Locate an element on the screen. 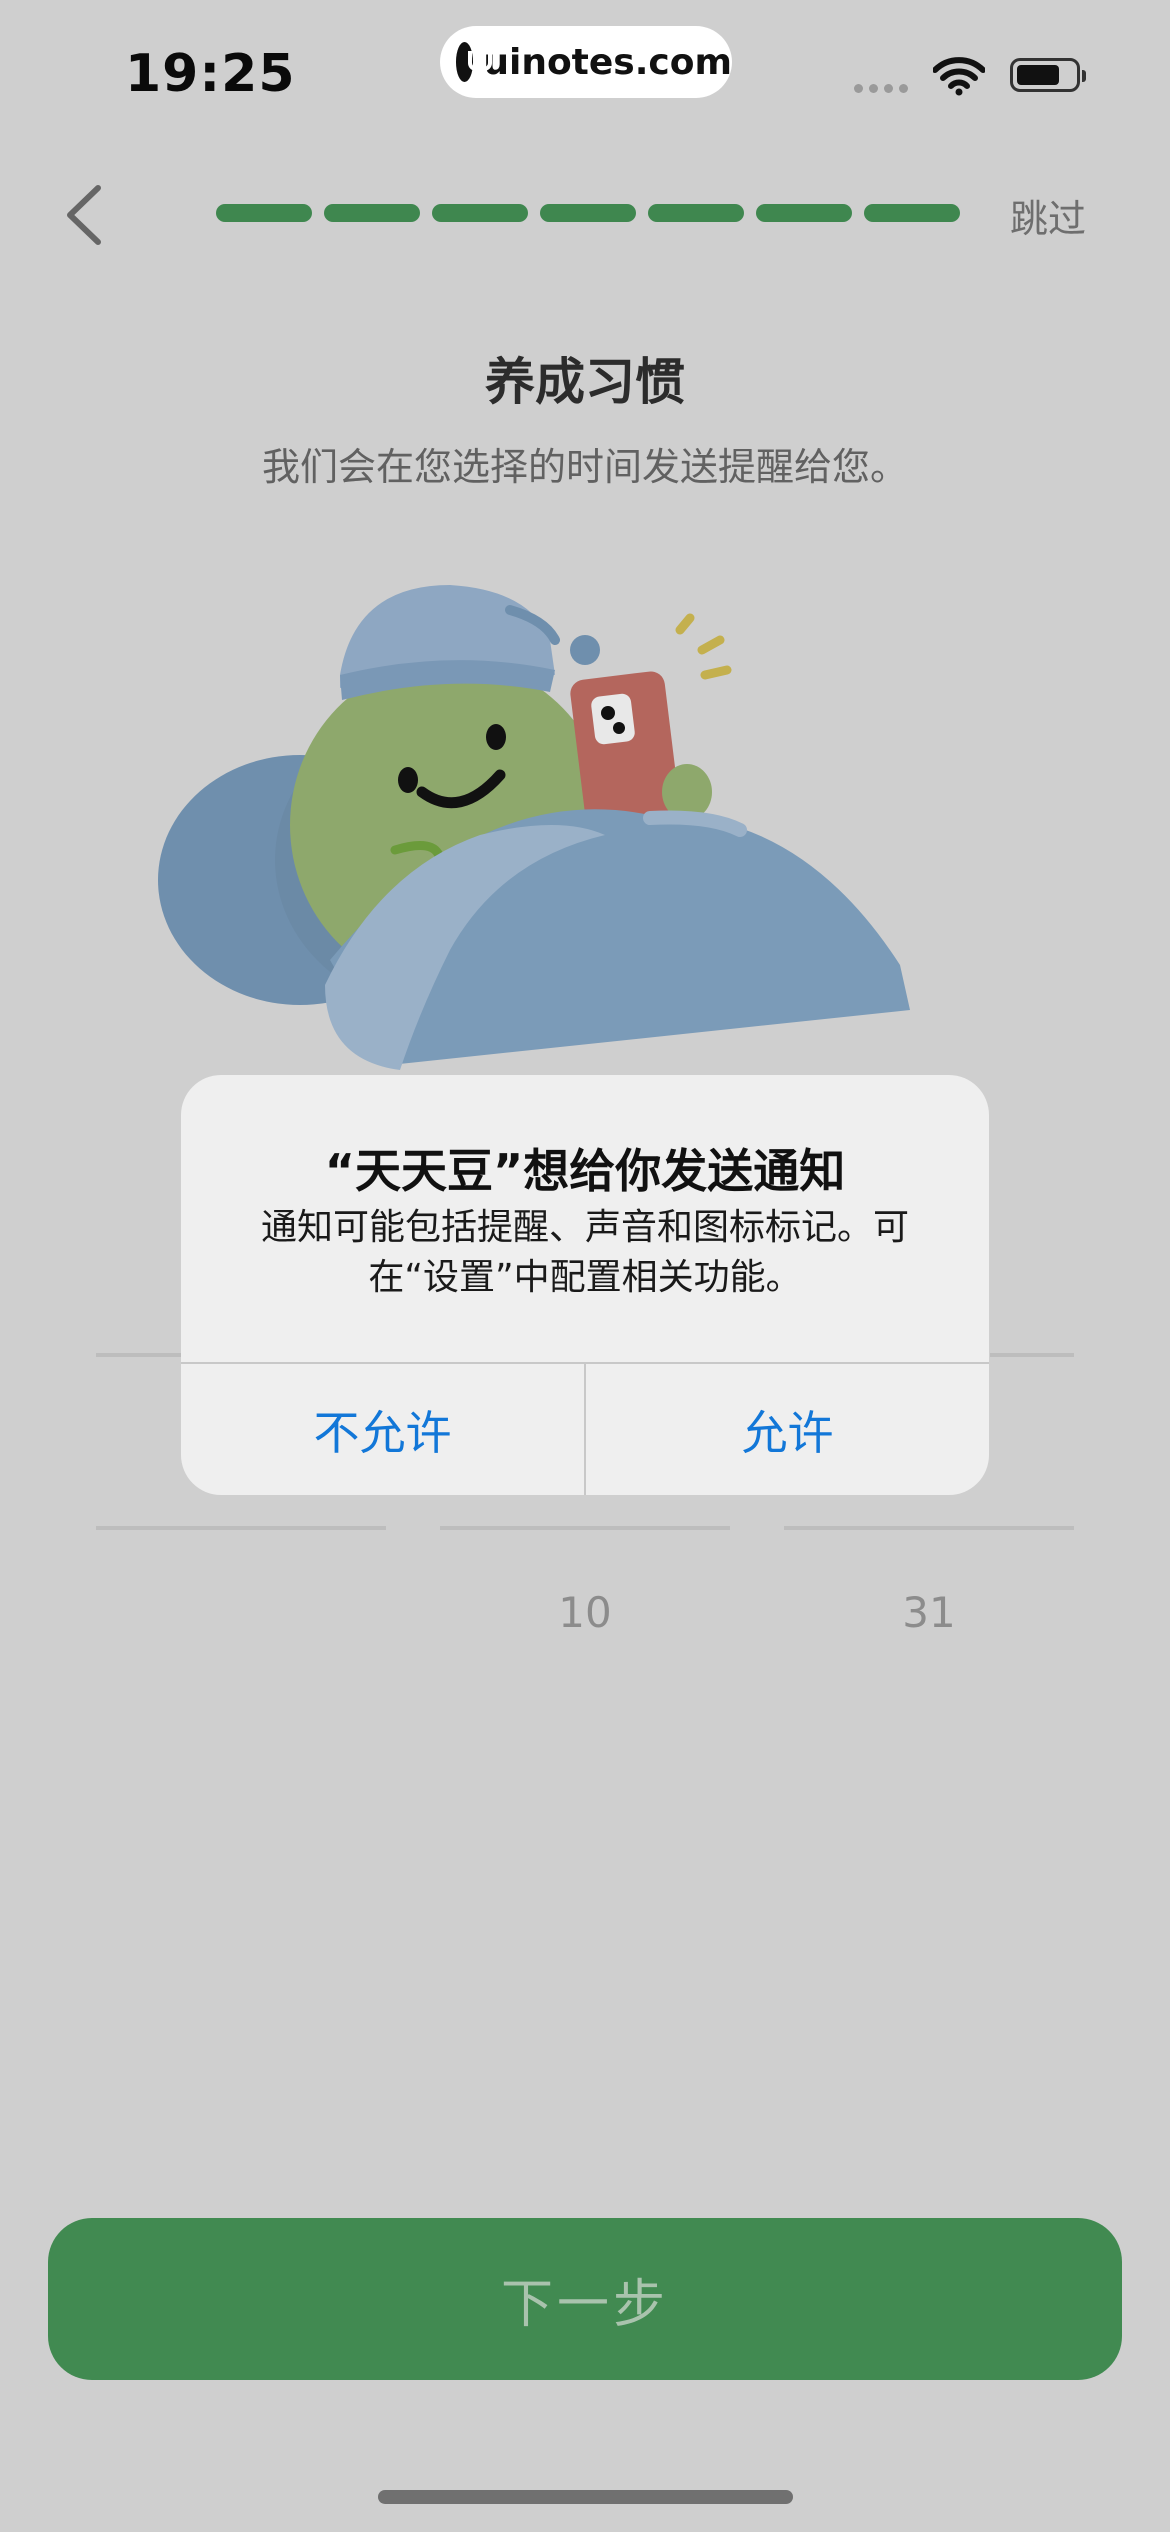 This screenshot has height=2532, width=1170. watermark-text: uinotes.com is located at coordinates (607, 62).